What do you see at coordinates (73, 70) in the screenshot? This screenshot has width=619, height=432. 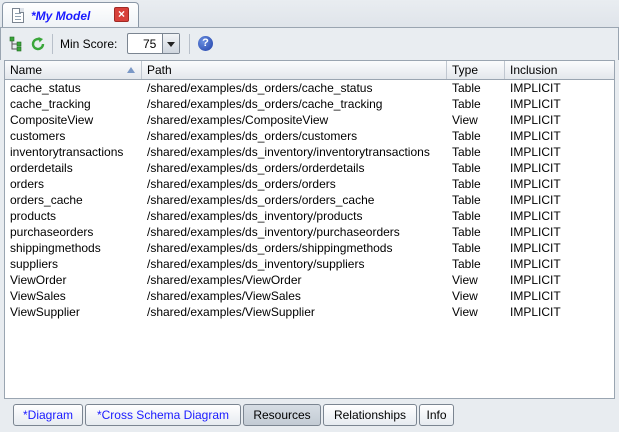 I see `column-header-name: Name` at bounding box center [73, 70].